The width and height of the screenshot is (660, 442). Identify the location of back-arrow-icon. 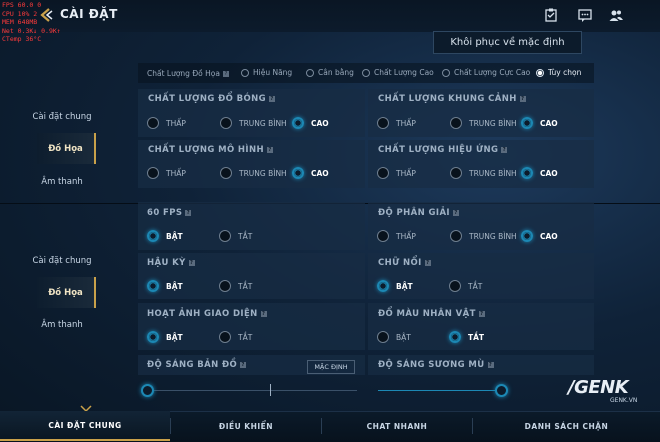
(46, 15).